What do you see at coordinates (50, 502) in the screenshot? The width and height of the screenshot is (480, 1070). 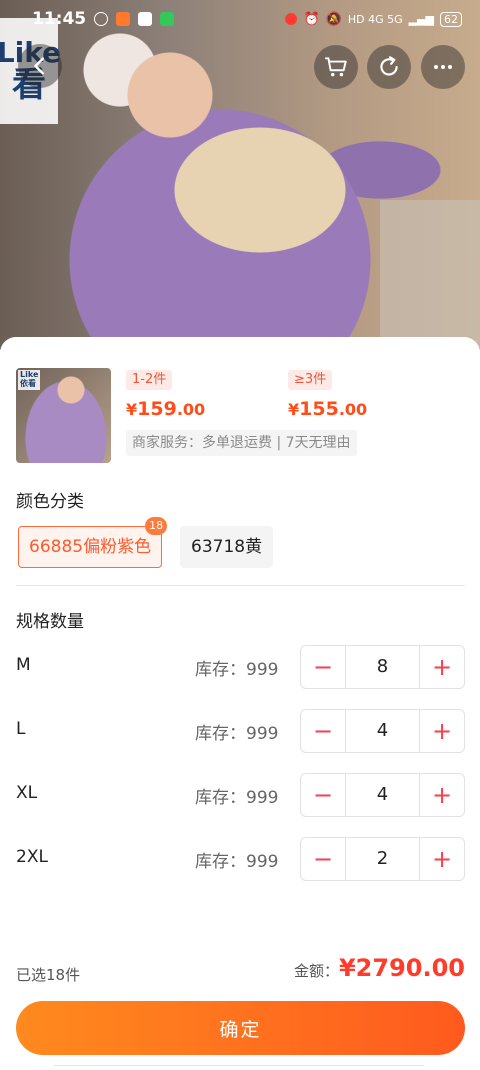 I see `color-section-title: 颜色分类` at bounding box center [50, 502].